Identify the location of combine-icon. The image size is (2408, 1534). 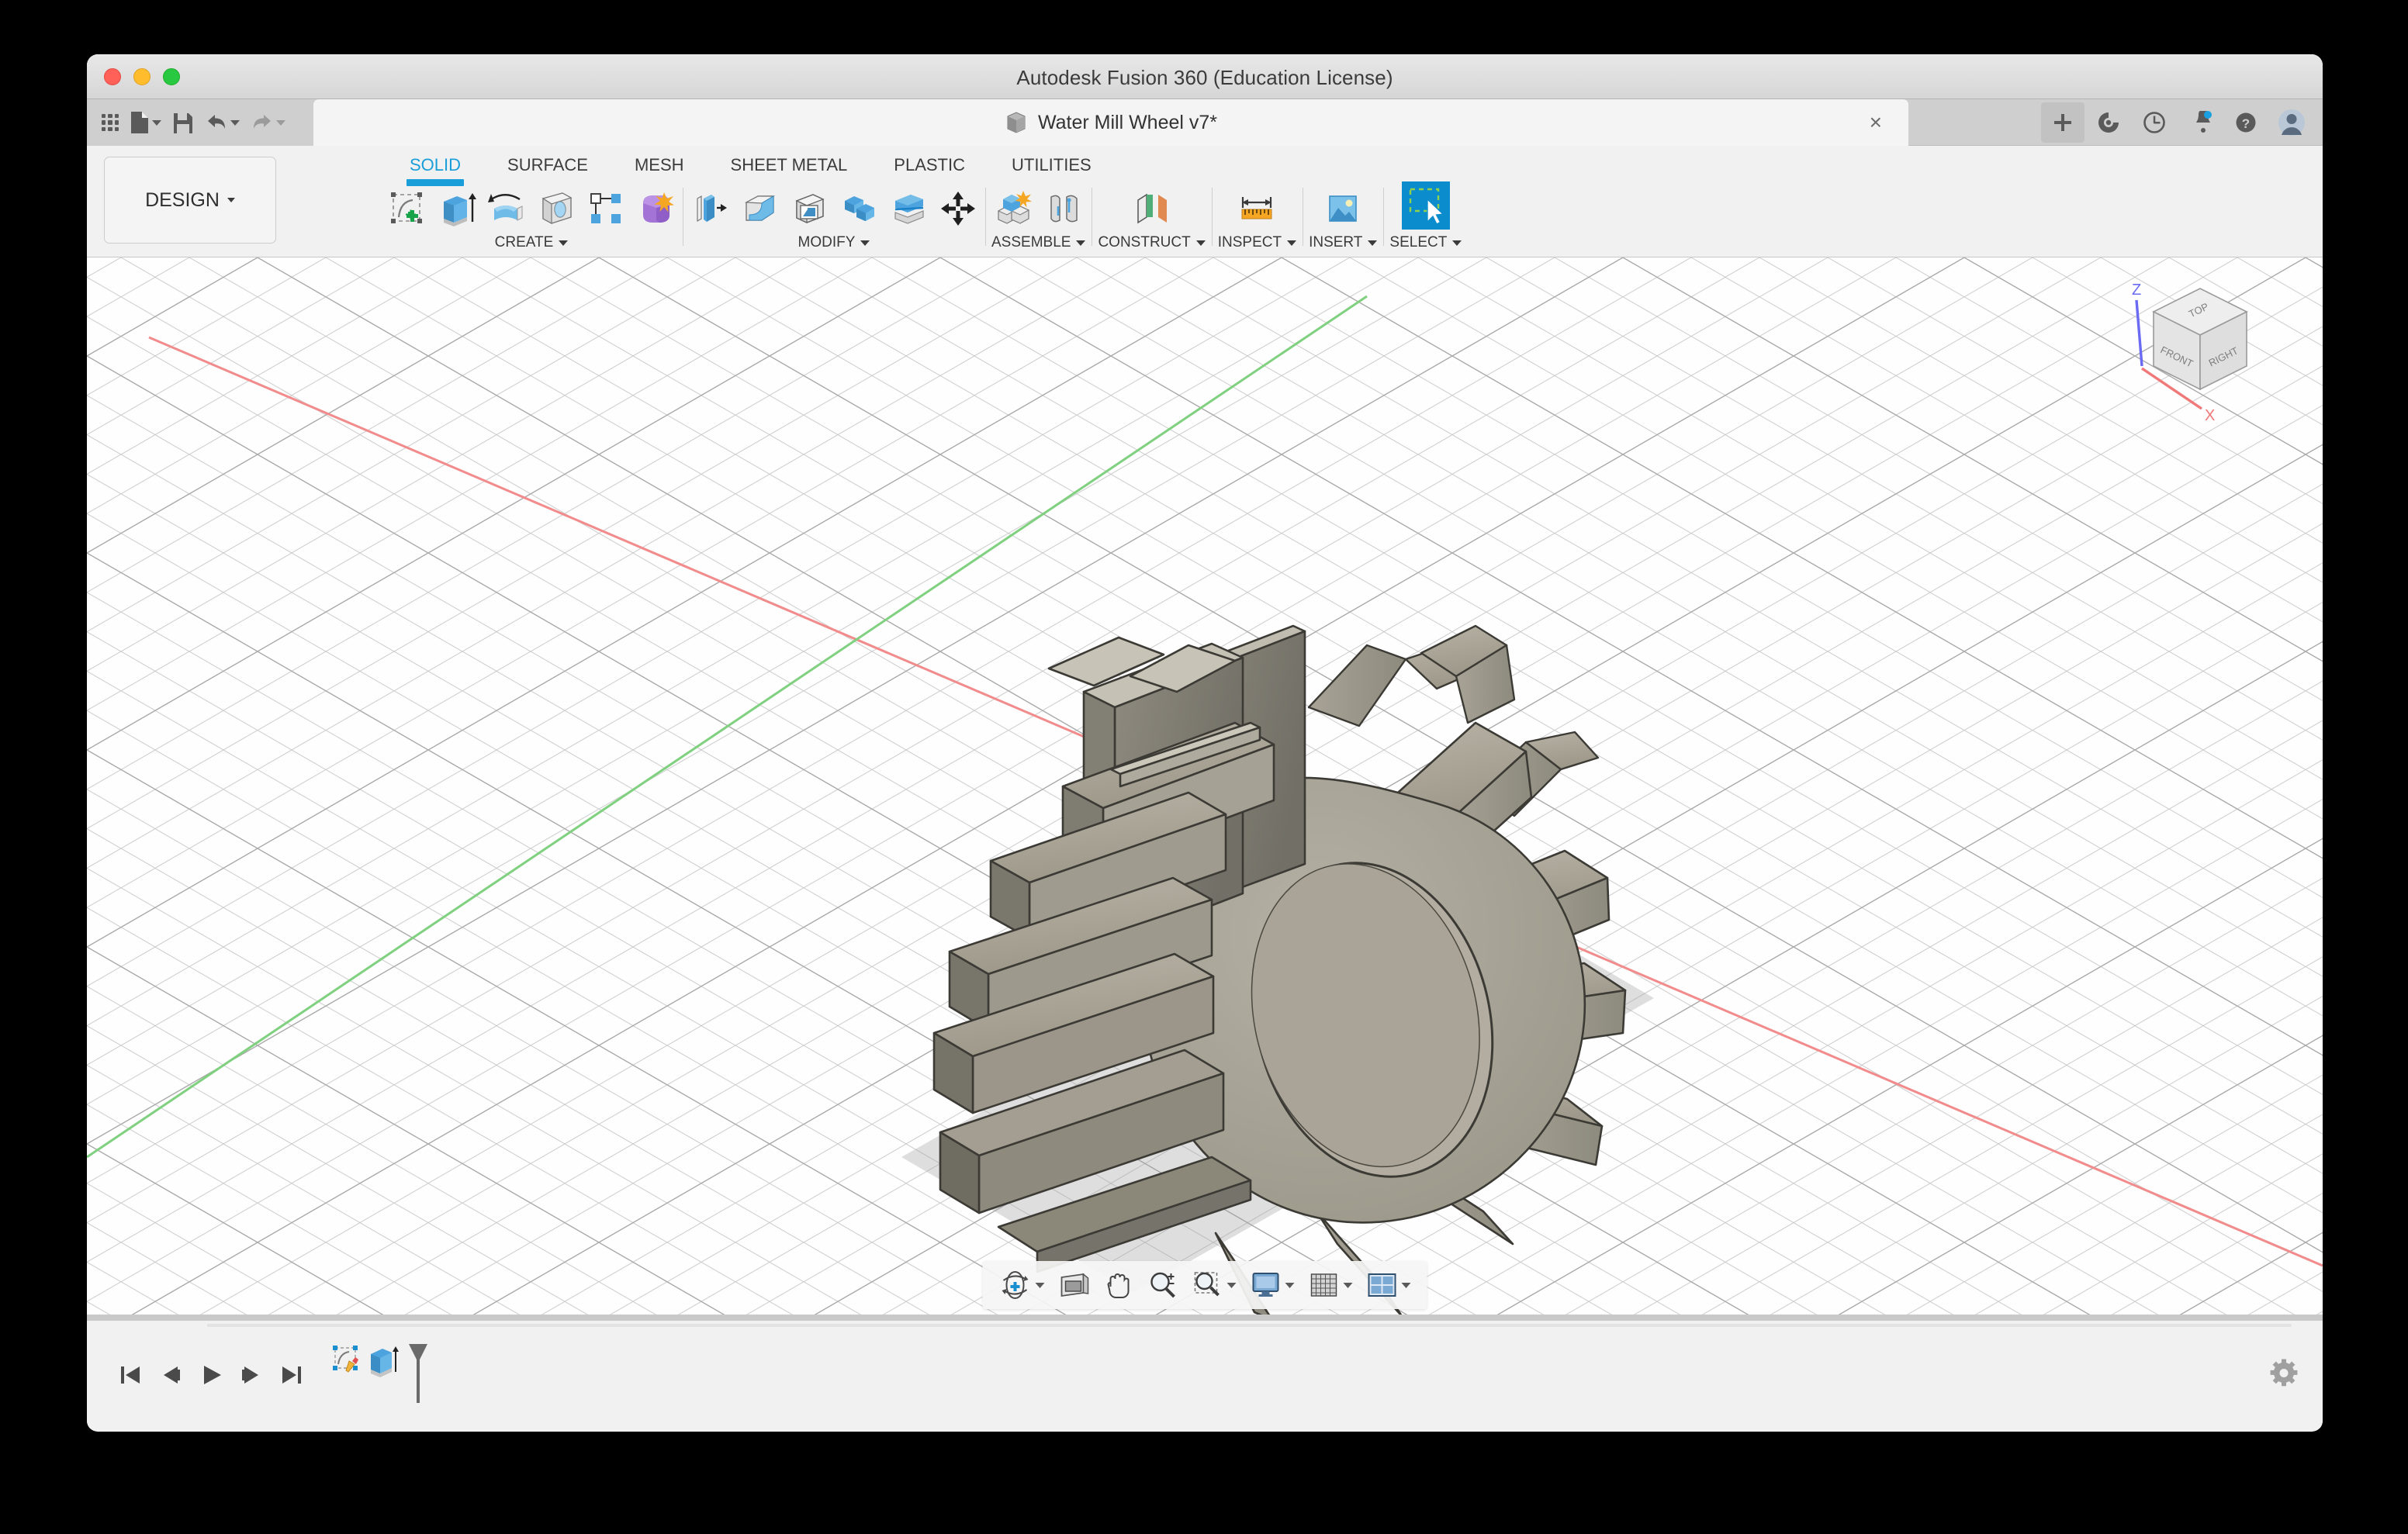
(859, 209).